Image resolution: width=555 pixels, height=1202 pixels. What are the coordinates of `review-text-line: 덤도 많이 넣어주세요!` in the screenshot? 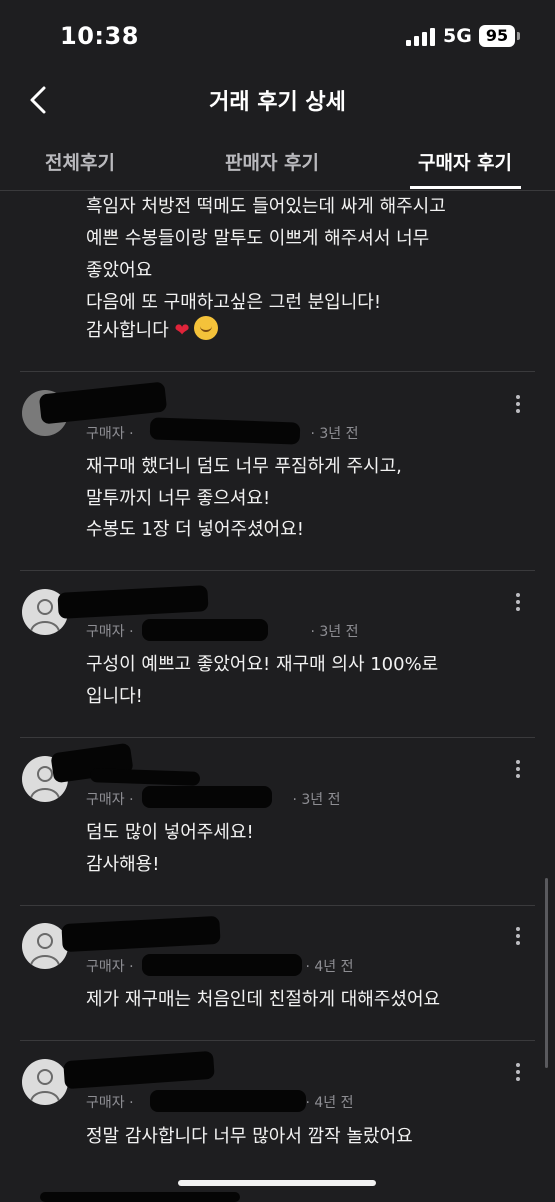 It's located at (170, 832).